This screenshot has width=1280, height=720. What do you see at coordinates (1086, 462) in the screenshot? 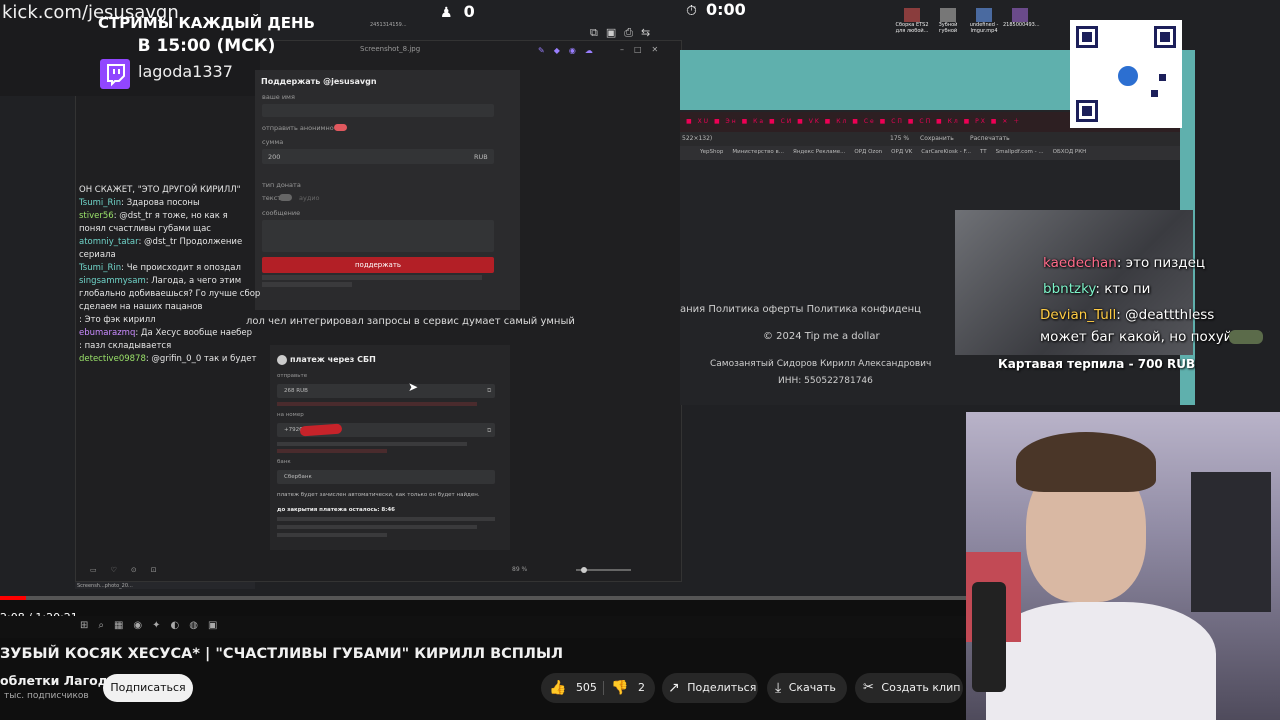
I see `streamer-hair` at bounding box center [1086, 462].